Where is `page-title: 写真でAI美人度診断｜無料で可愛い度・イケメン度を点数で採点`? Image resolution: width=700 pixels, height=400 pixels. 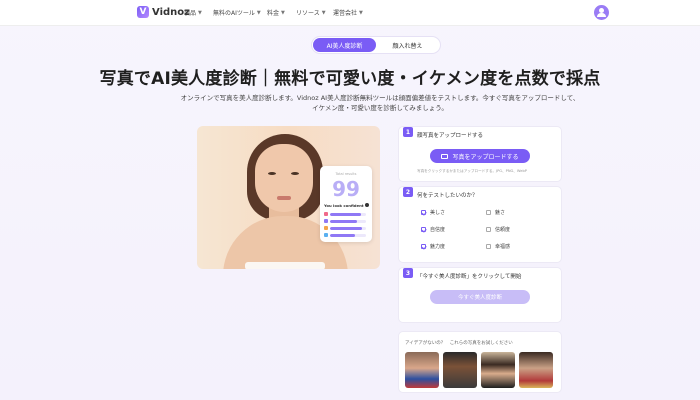 page-title: 写真でAI美人度診断｜無料で可愛い度・イケメン度を点数で採点 is located at coordinates (350, 79).